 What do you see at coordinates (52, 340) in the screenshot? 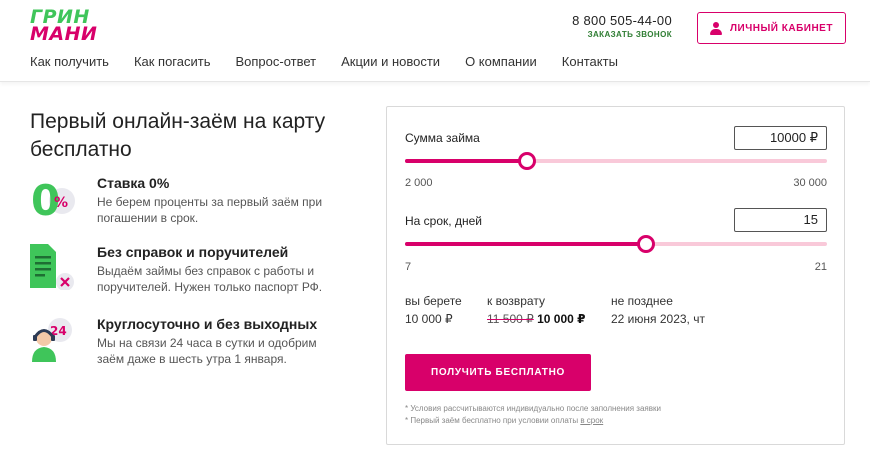
I see `support-24-icon: 24` at bounding box center [52, 340].